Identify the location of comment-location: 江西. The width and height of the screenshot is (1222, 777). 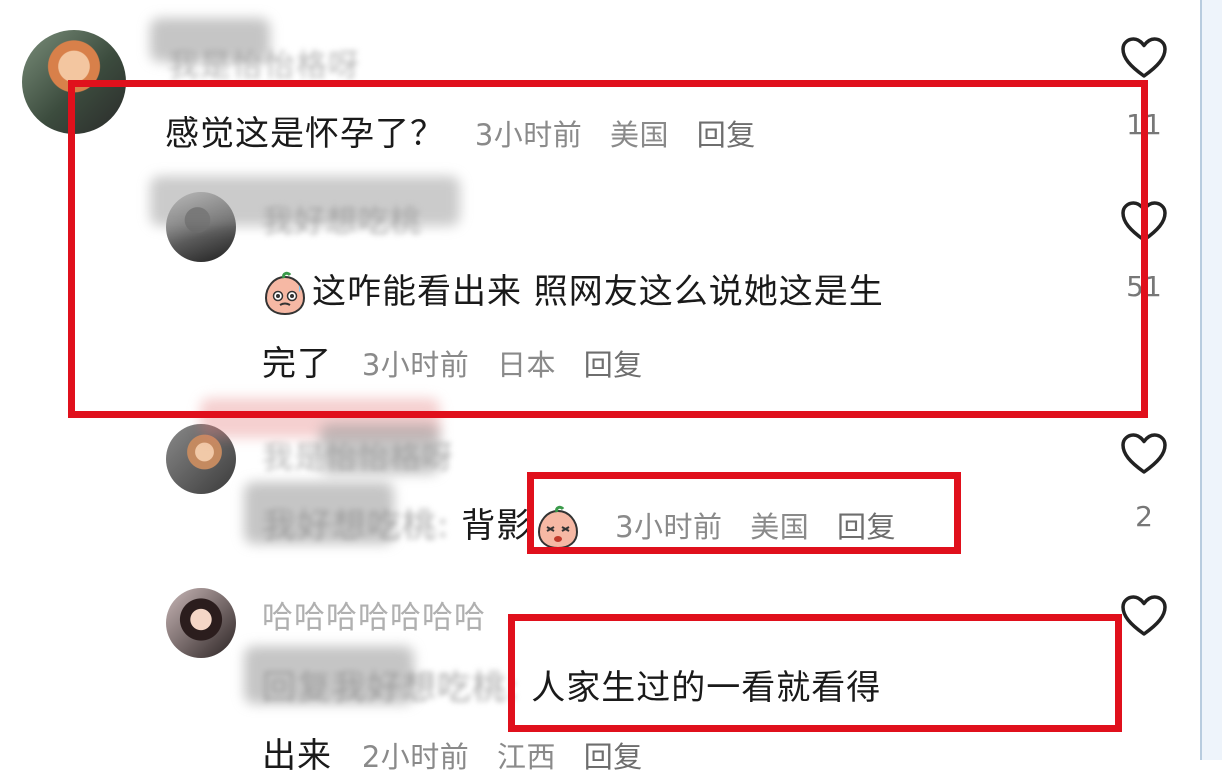
(526, 757).